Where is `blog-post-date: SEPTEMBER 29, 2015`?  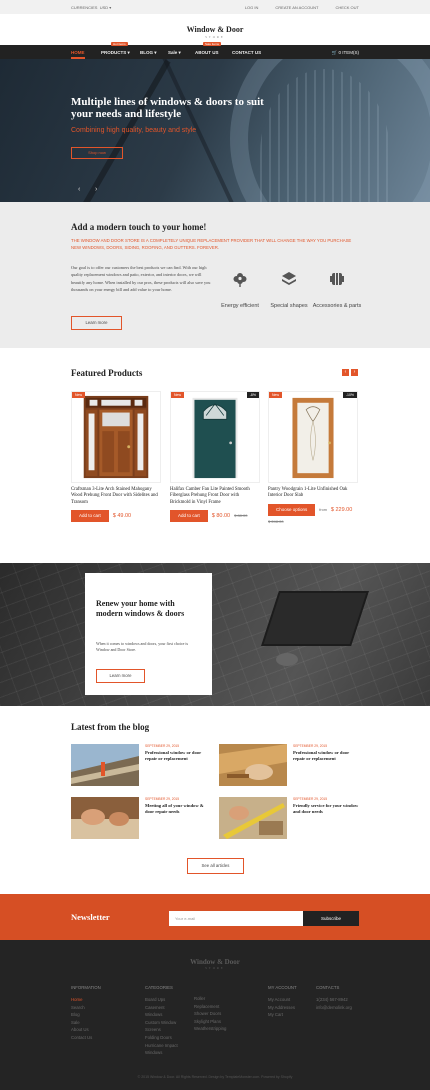 blog-post-date: SEPTEMBER 29, 2015 is located at coordinates (310, 799).